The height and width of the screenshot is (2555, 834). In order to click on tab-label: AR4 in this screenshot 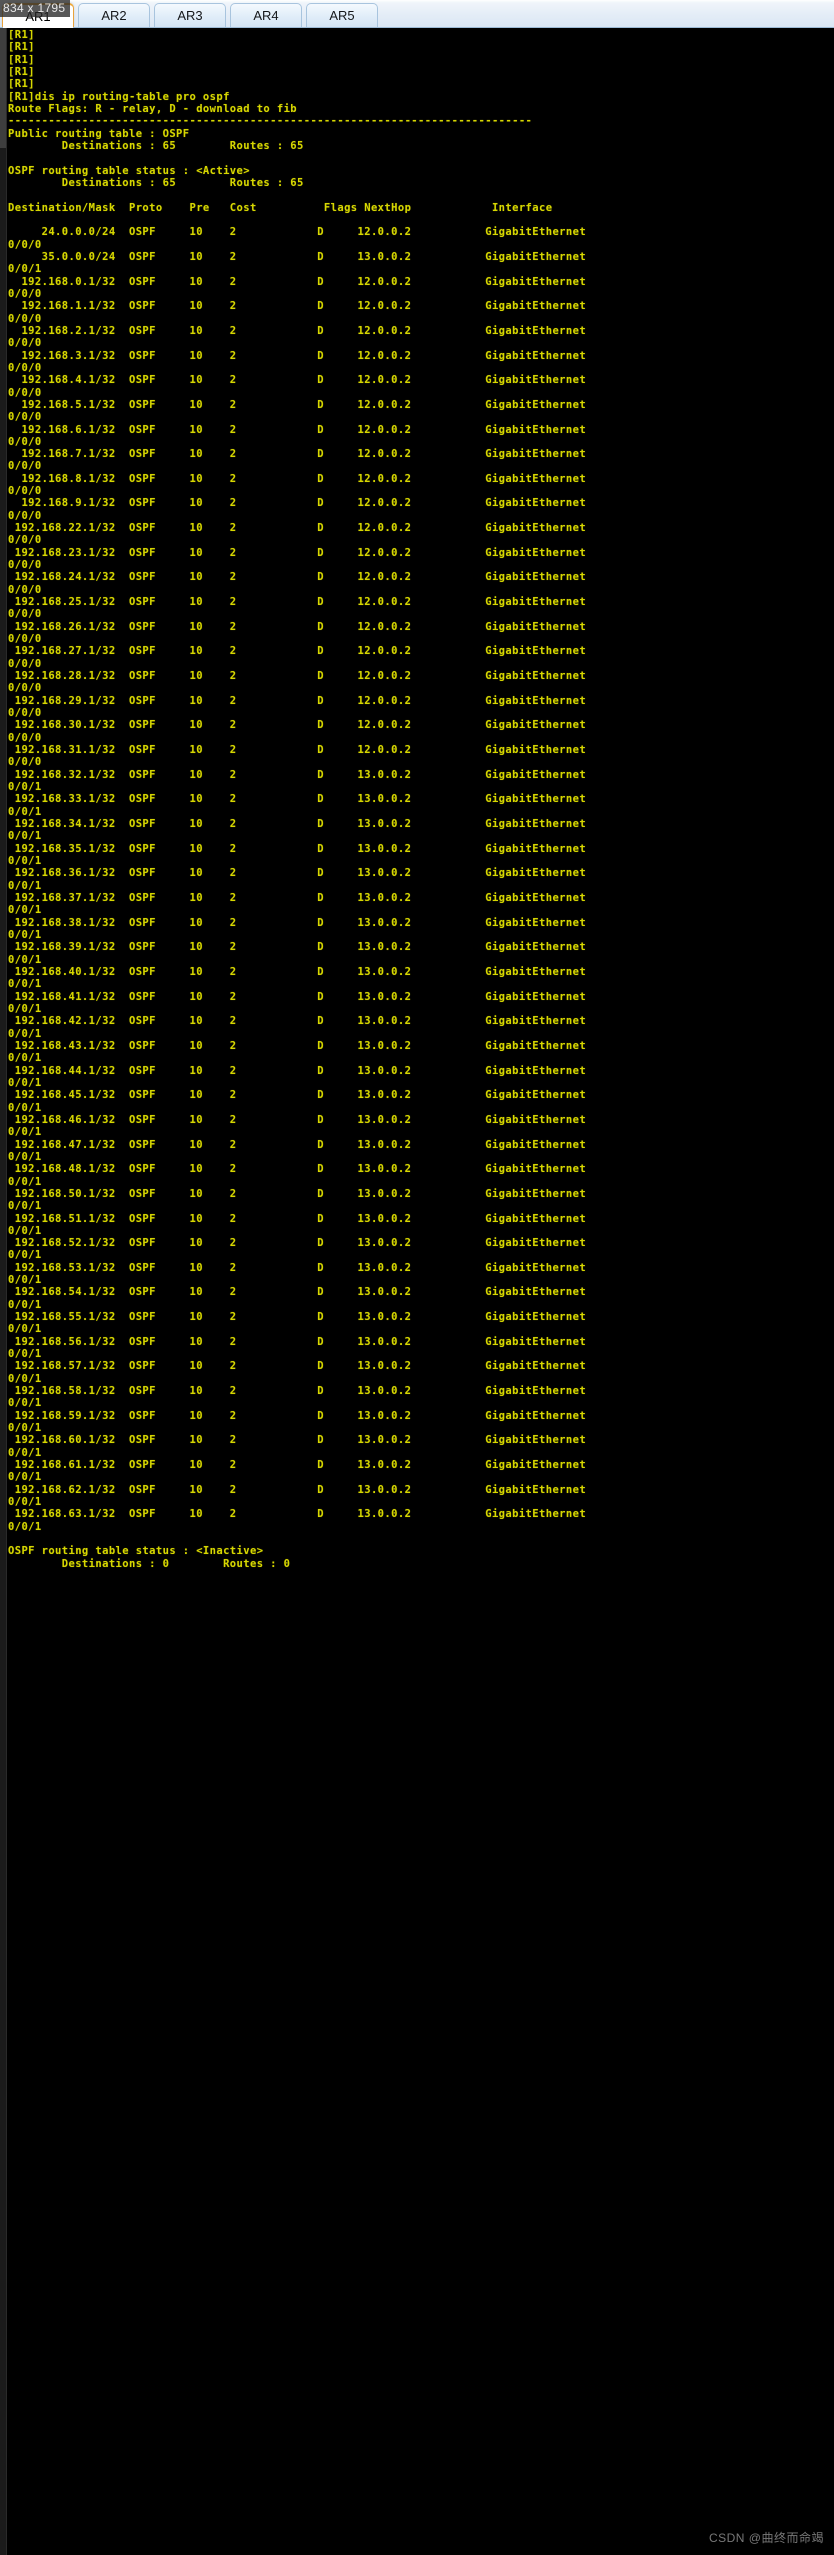, I will do `click(266, 15)`.